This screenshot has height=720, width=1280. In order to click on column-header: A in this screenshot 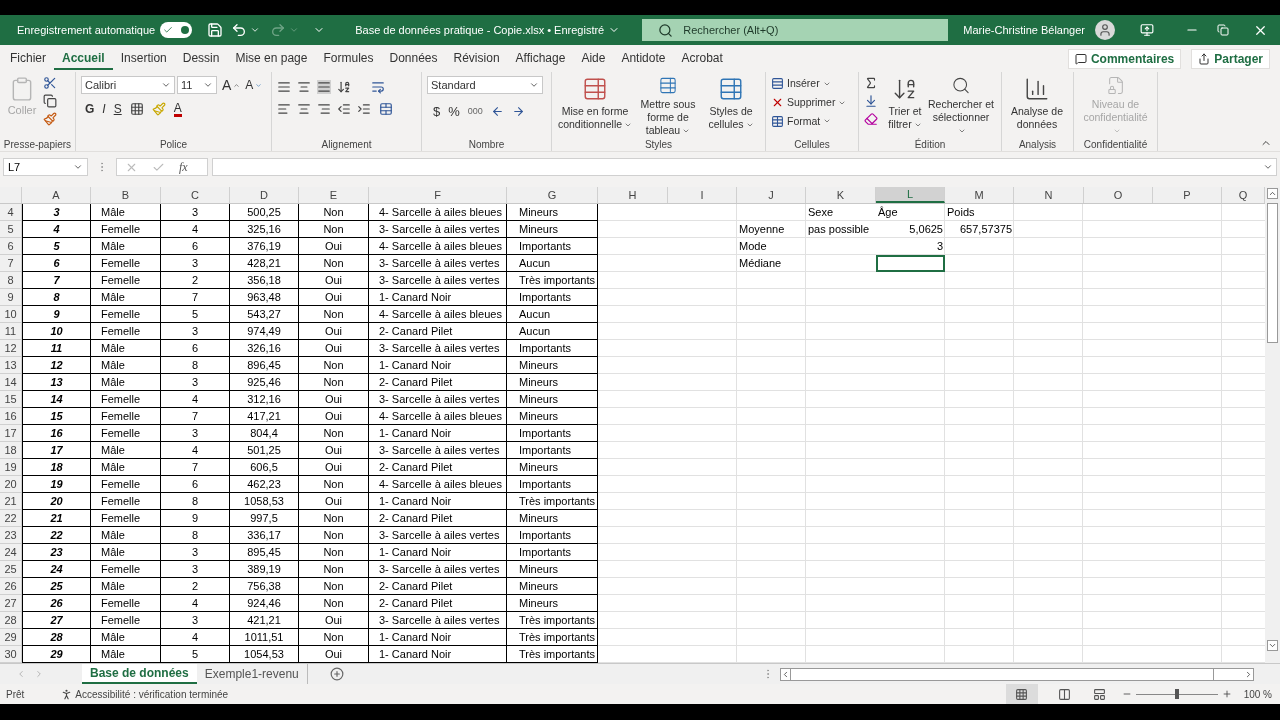, I will do `click(56, 195)`.